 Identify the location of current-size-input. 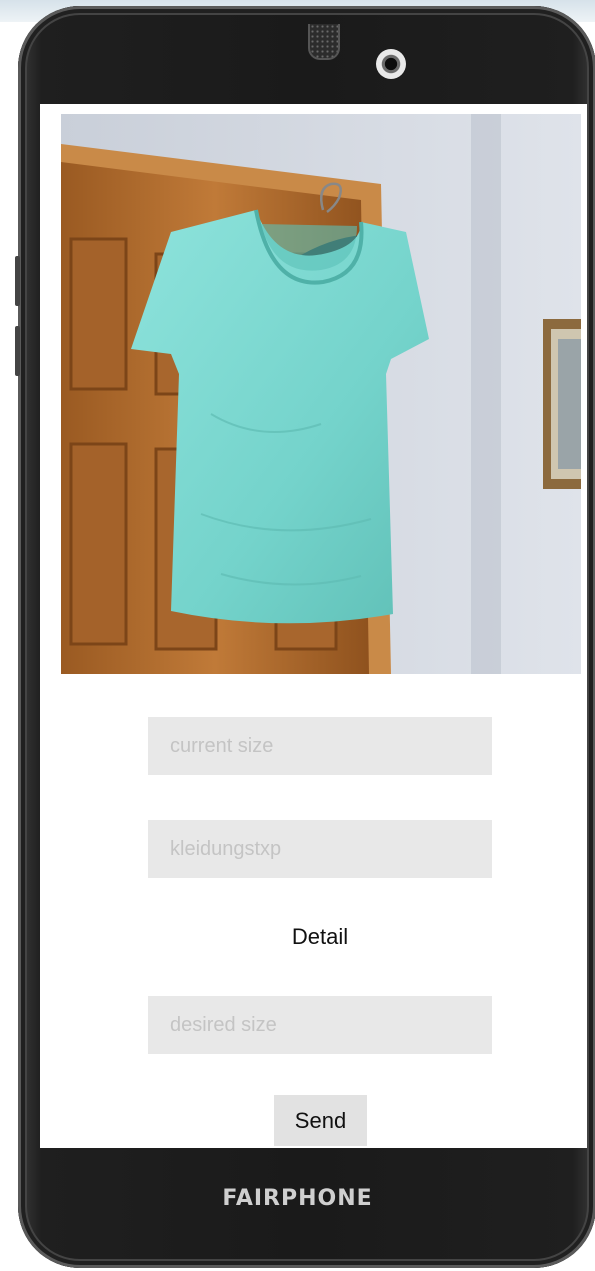
(320, 746).